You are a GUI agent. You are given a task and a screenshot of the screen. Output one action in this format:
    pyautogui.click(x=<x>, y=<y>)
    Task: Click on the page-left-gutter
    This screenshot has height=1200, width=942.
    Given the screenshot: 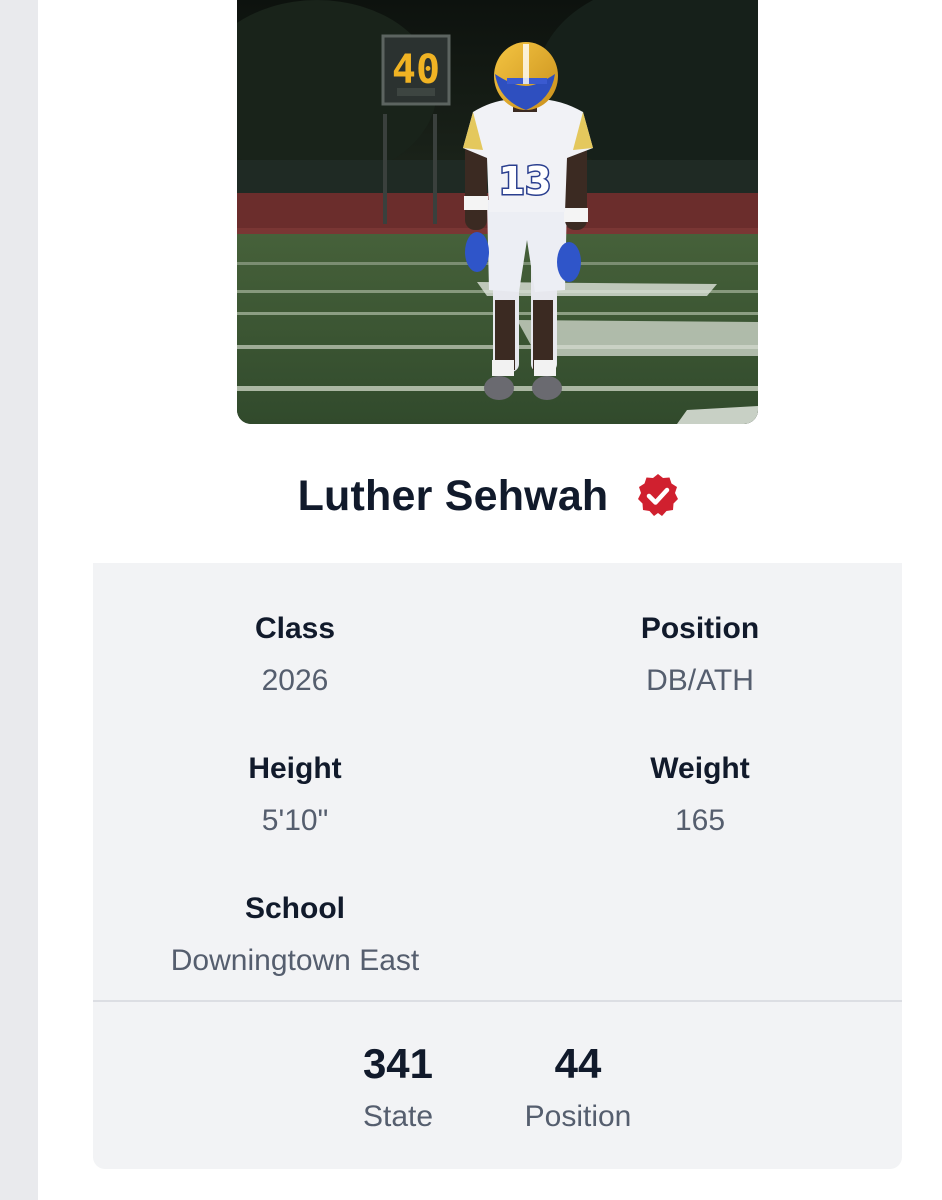 What is the action you would take?
    pyautogui.click(x=19, y=600)
    